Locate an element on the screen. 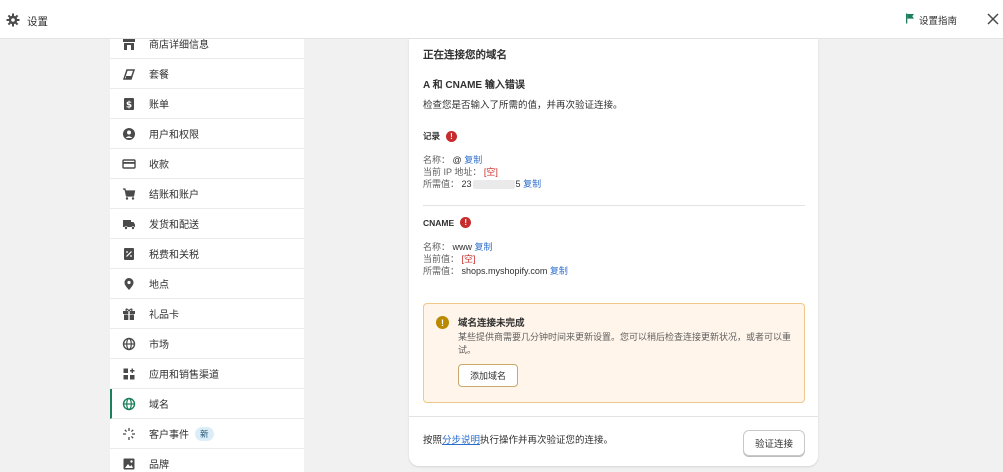  sidebar-item-label: 用户和权限 is located at coordinates (174, 135).